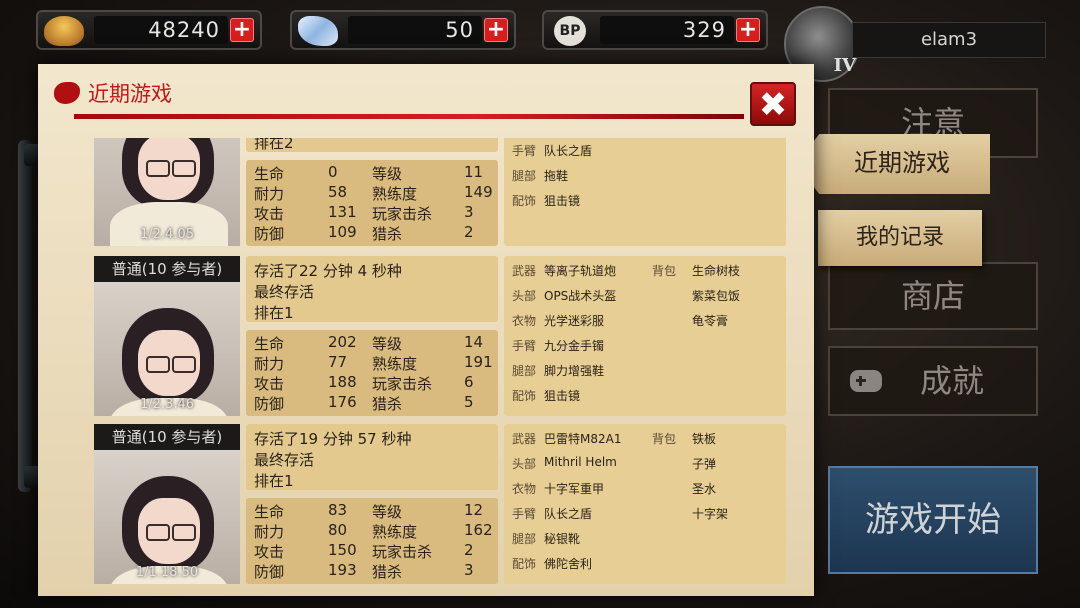 The width and height of the screenshot is (1080, 608). What do you see at coordinates (933, 520) in the screenshot?
I see `start-game-button: 游戏开始` at bounding box center [933, 520].